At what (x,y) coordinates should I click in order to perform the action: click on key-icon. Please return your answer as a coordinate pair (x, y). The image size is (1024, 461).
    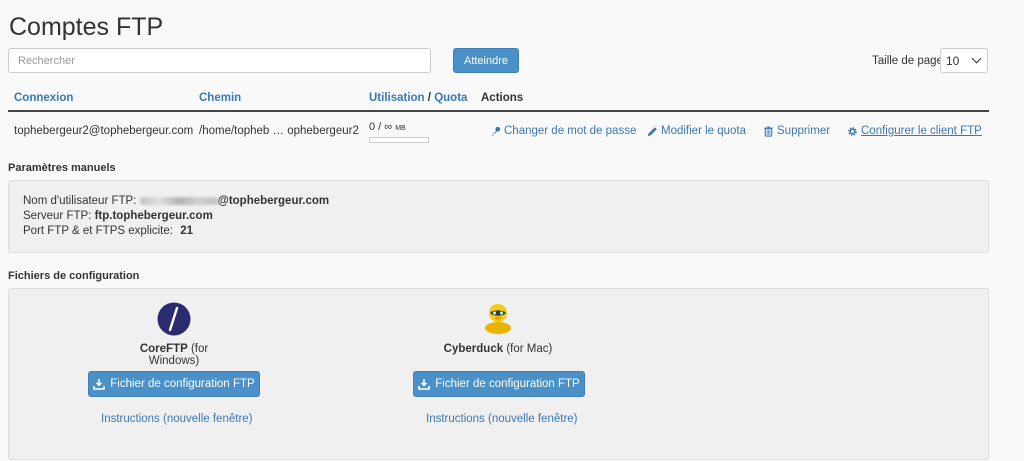
    Looking at the image, I should click on (496, 131).